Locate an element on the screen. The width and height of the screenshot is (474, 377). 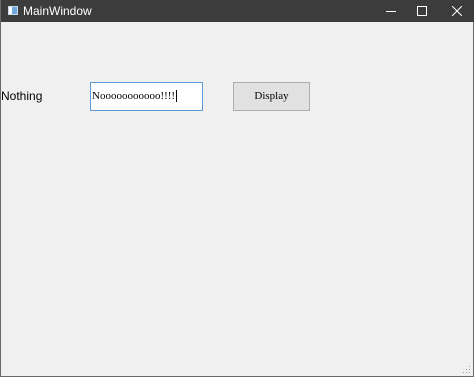
output-label: Nothing is located at coordinates (22, 96).